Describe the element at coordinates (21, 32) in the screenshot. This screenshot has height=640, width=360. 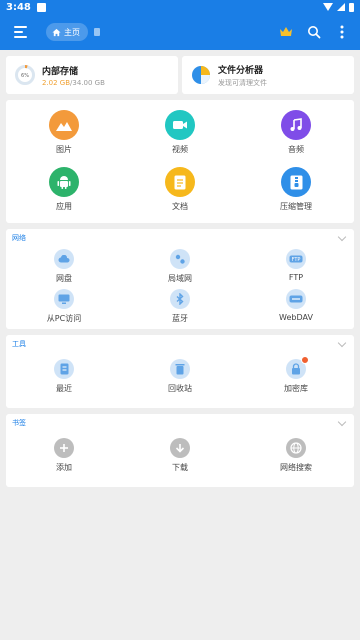
I see `menu-button` at that location.